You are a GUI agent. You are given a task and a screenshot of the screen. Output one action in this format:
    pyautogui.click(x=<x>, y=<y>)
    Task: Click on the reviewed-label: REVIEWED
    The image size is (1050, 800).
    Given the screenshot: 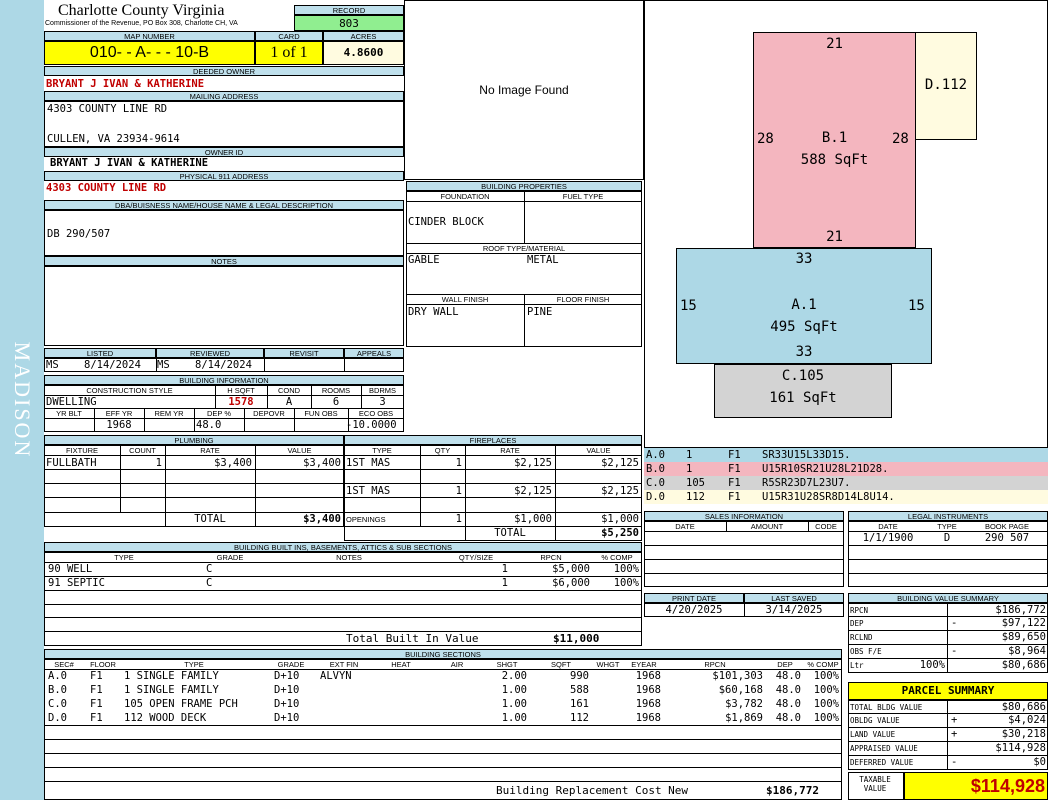 What is the action you would take?
    pyautogui.click(x=210, y=353)
    